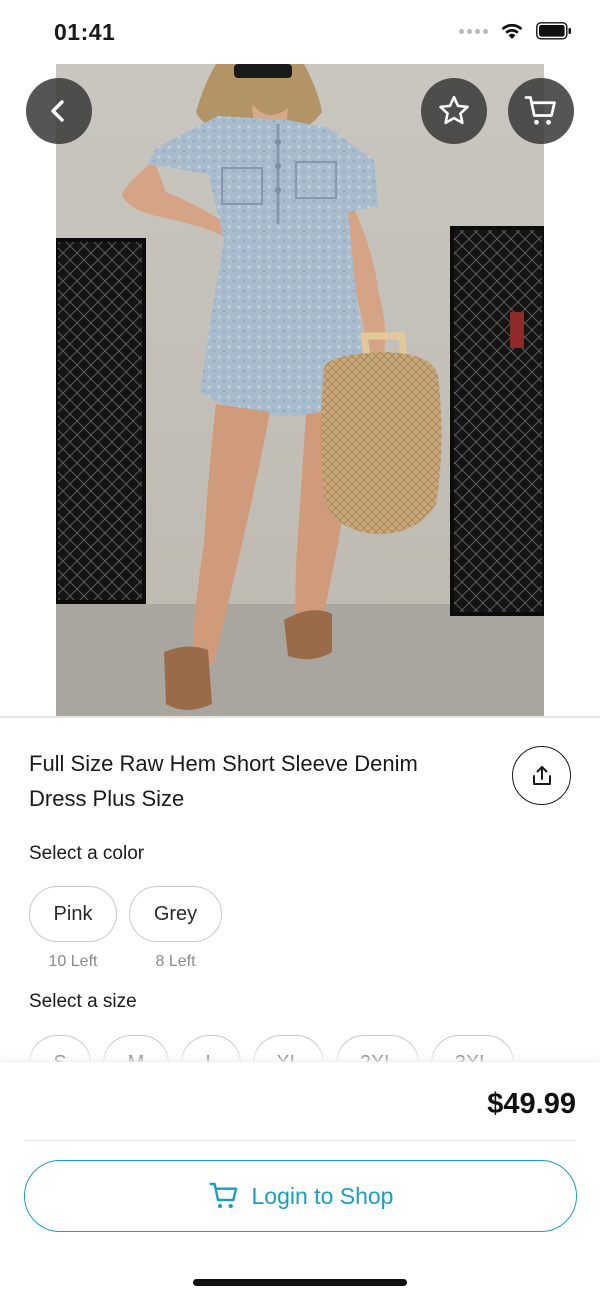 Image resolution: width=600 pixels, height=1299 pixels. Describe the element at coordinates (175, 914) in the screenshot. I see `color-option-grey: Grey` at that location.